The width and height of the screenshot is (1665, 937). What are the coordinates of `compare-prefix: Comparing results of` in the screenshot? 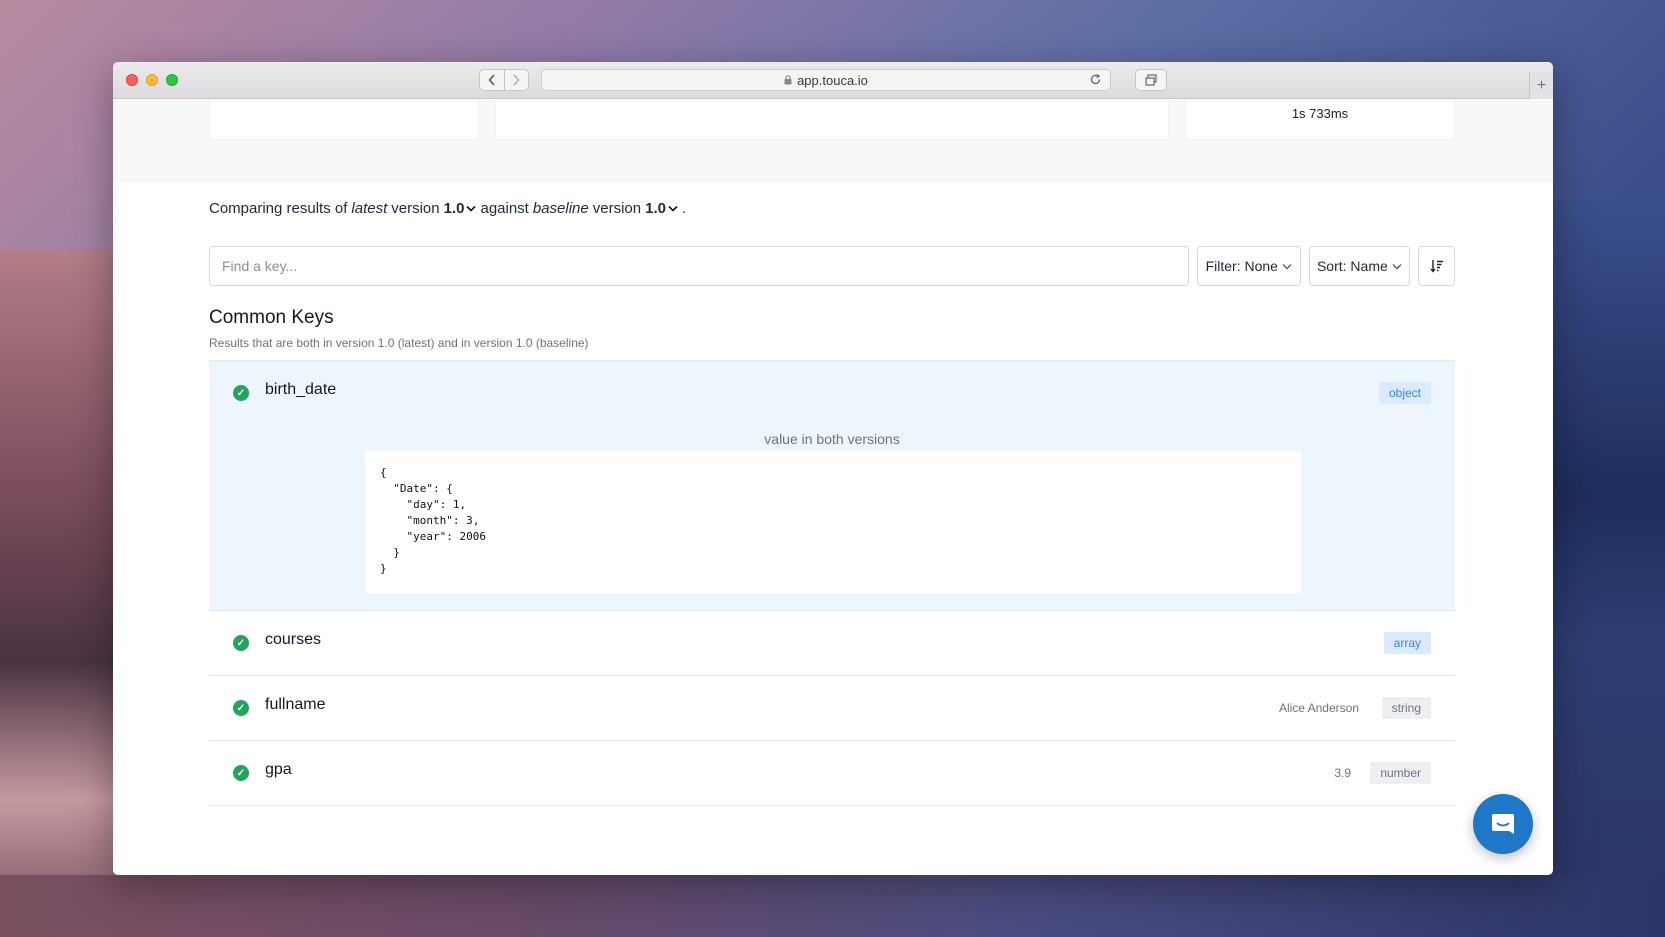 It's located at (278, 208).